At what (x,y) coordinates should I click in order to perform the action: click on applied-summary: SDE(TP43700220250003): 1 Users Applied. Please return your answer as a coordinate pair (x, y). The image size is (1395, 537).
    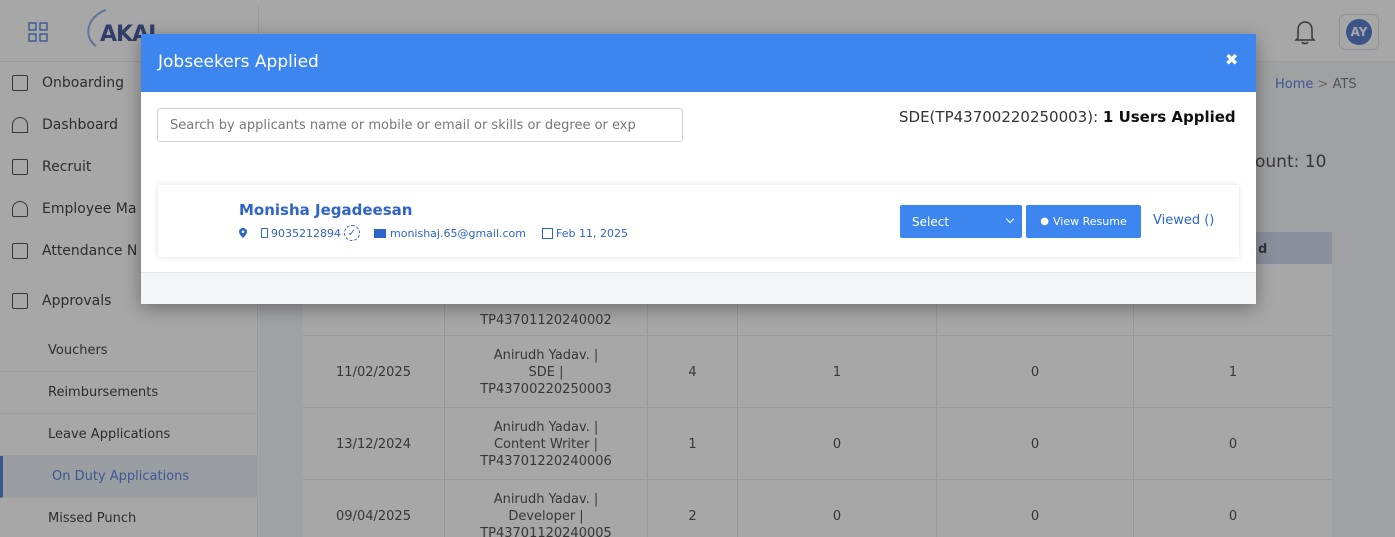
    Looking at the image, I should click on (1067, 117).